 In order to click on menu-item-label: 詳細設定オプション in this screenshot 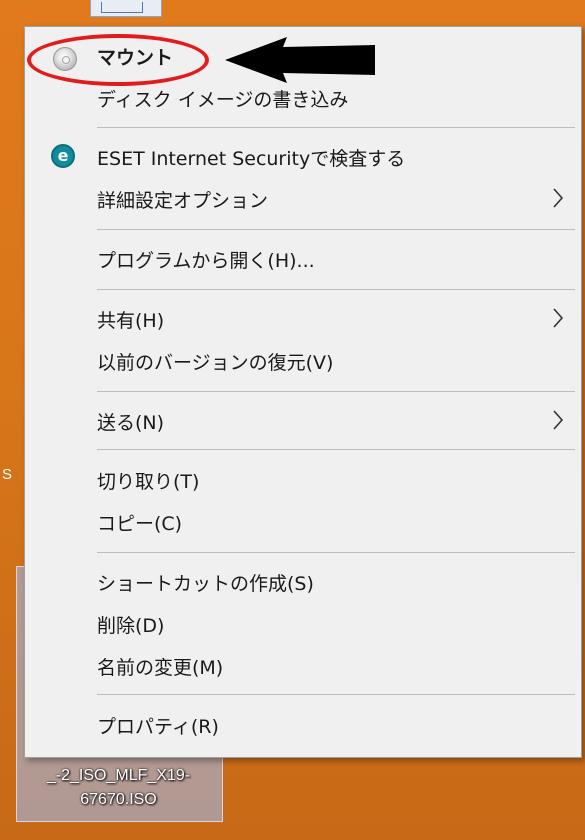, I will do `click(183, 201)`.